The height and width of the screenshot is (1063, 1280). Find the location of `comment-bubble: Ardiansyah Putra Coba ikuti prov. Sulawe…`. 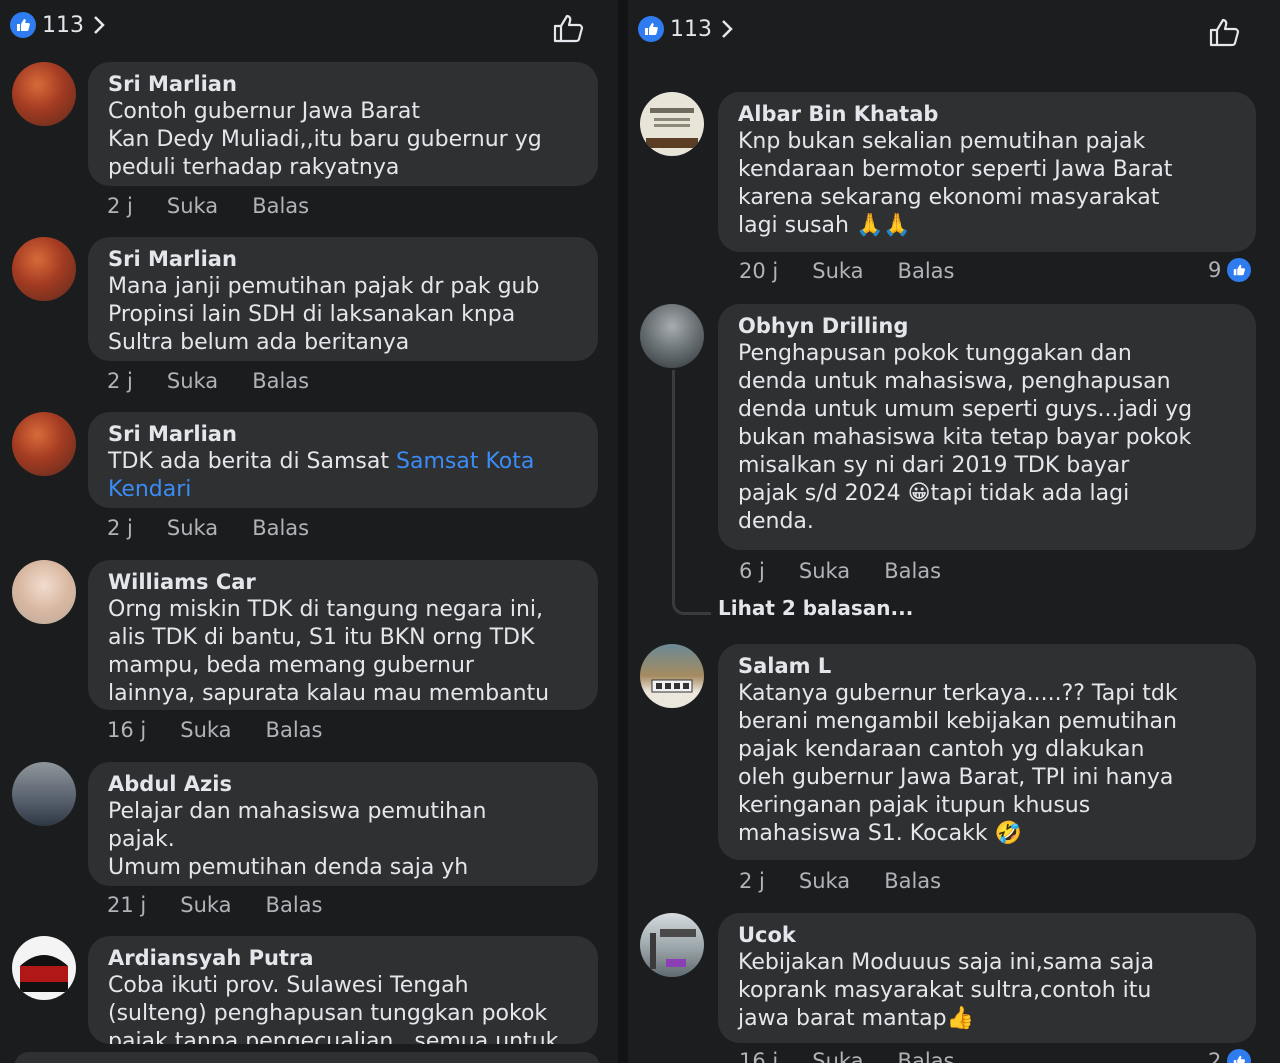

comment-bubble: Ardiansyah Putra Coba ikuti prov. Sulawe… is located at coordinates (343, 995).